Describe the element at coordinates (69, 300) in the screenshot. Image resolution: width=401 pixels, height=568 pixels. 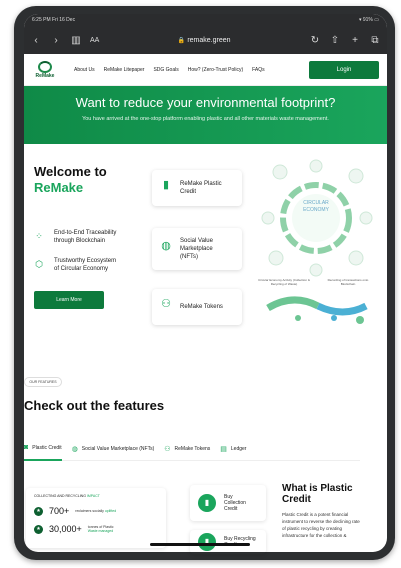
I see `learn-more-button: Learn More` at that location.